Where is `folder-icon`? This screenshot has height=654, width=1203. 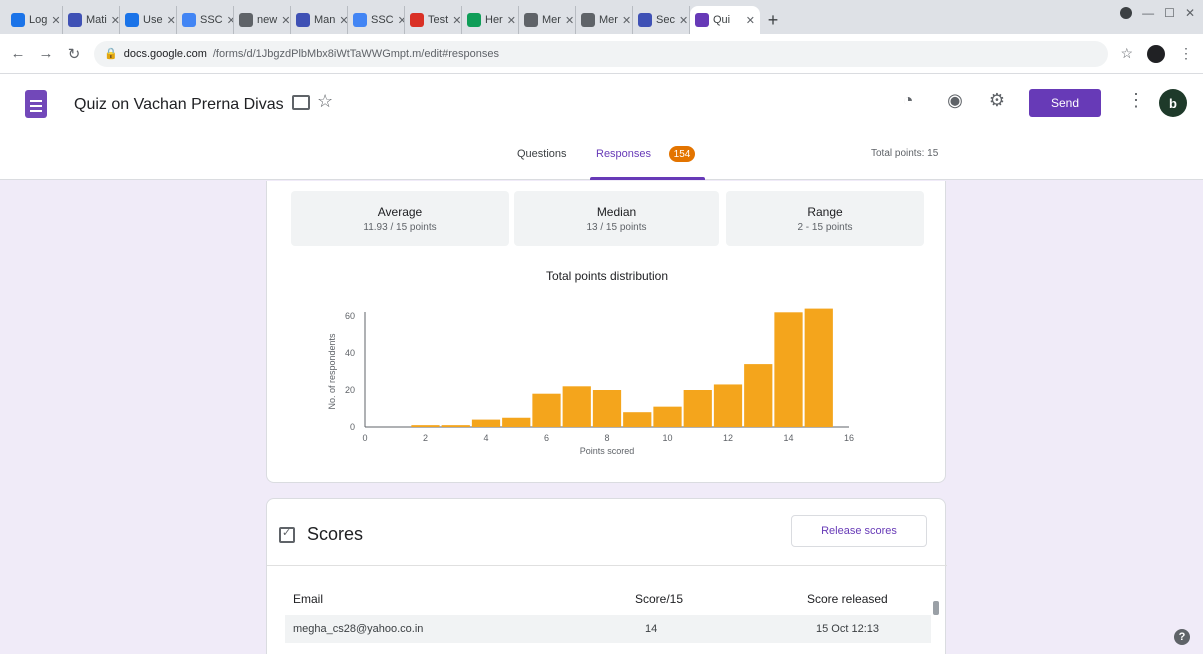
folder-icon is located at coordinates (301, 102).